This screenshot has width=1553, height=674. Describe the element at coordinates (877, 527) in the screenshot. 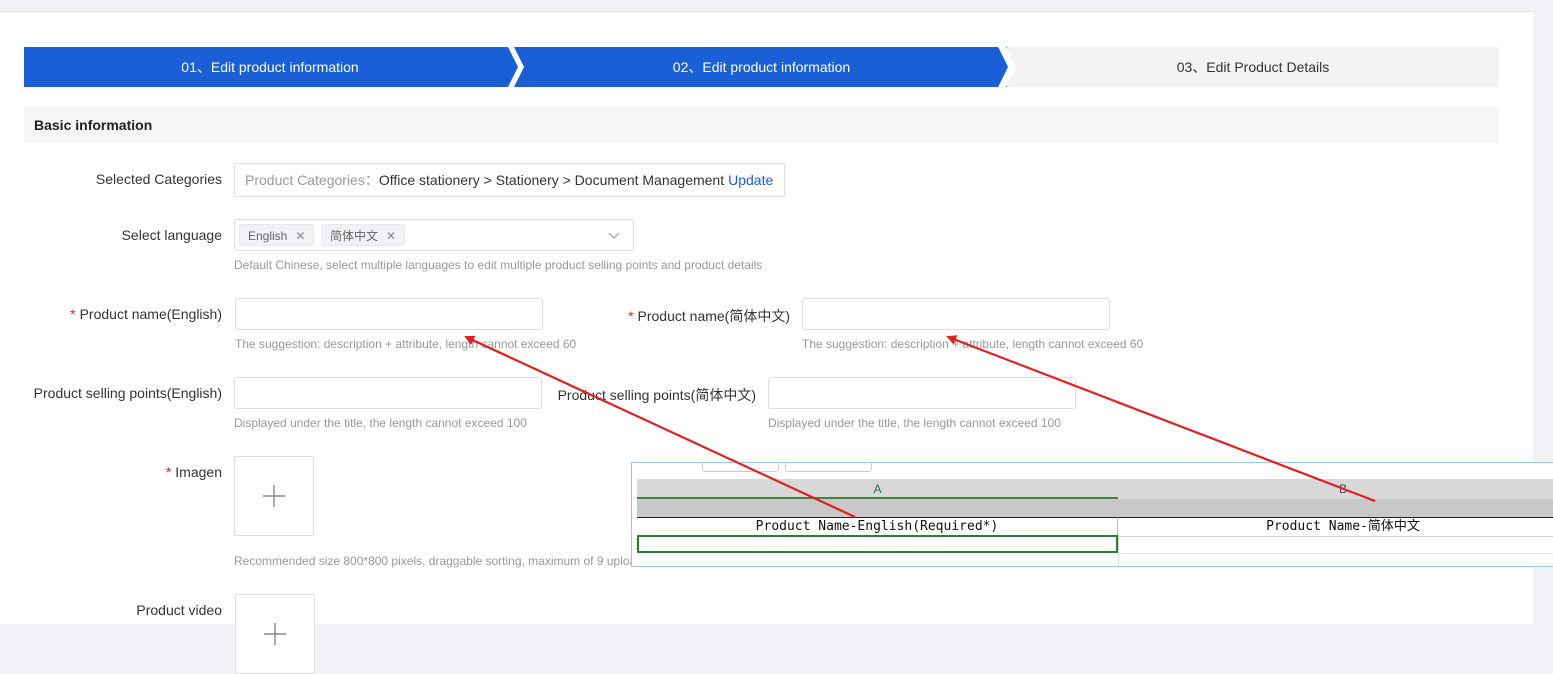

I see `cell-a1: Product Name-English(Required*)` at that location.